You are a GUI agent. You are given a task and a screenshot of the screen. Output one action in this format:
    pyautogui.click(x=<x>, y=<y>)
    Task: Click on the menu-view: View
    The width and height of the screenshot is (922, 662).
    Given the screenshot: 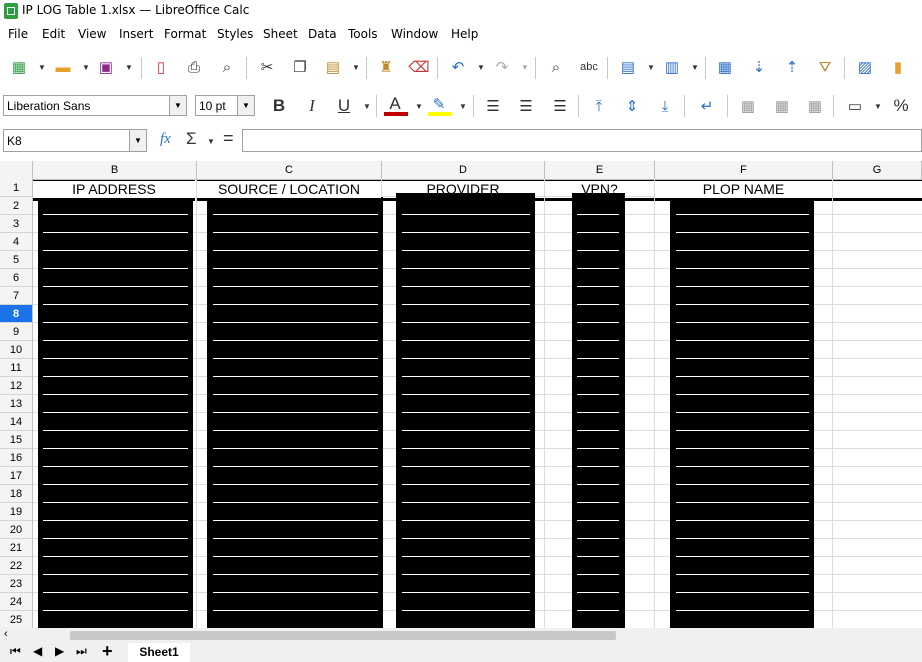 What is the action you would take?
    pyautogui.click(x=92, y=34)
    